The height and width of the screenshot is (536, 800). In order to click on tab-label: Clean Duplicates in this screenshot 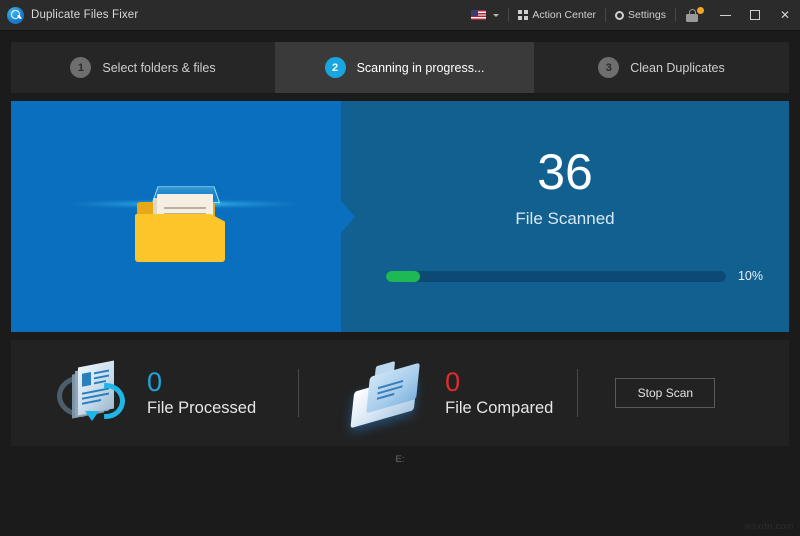, I will do `click(677, 67)`.